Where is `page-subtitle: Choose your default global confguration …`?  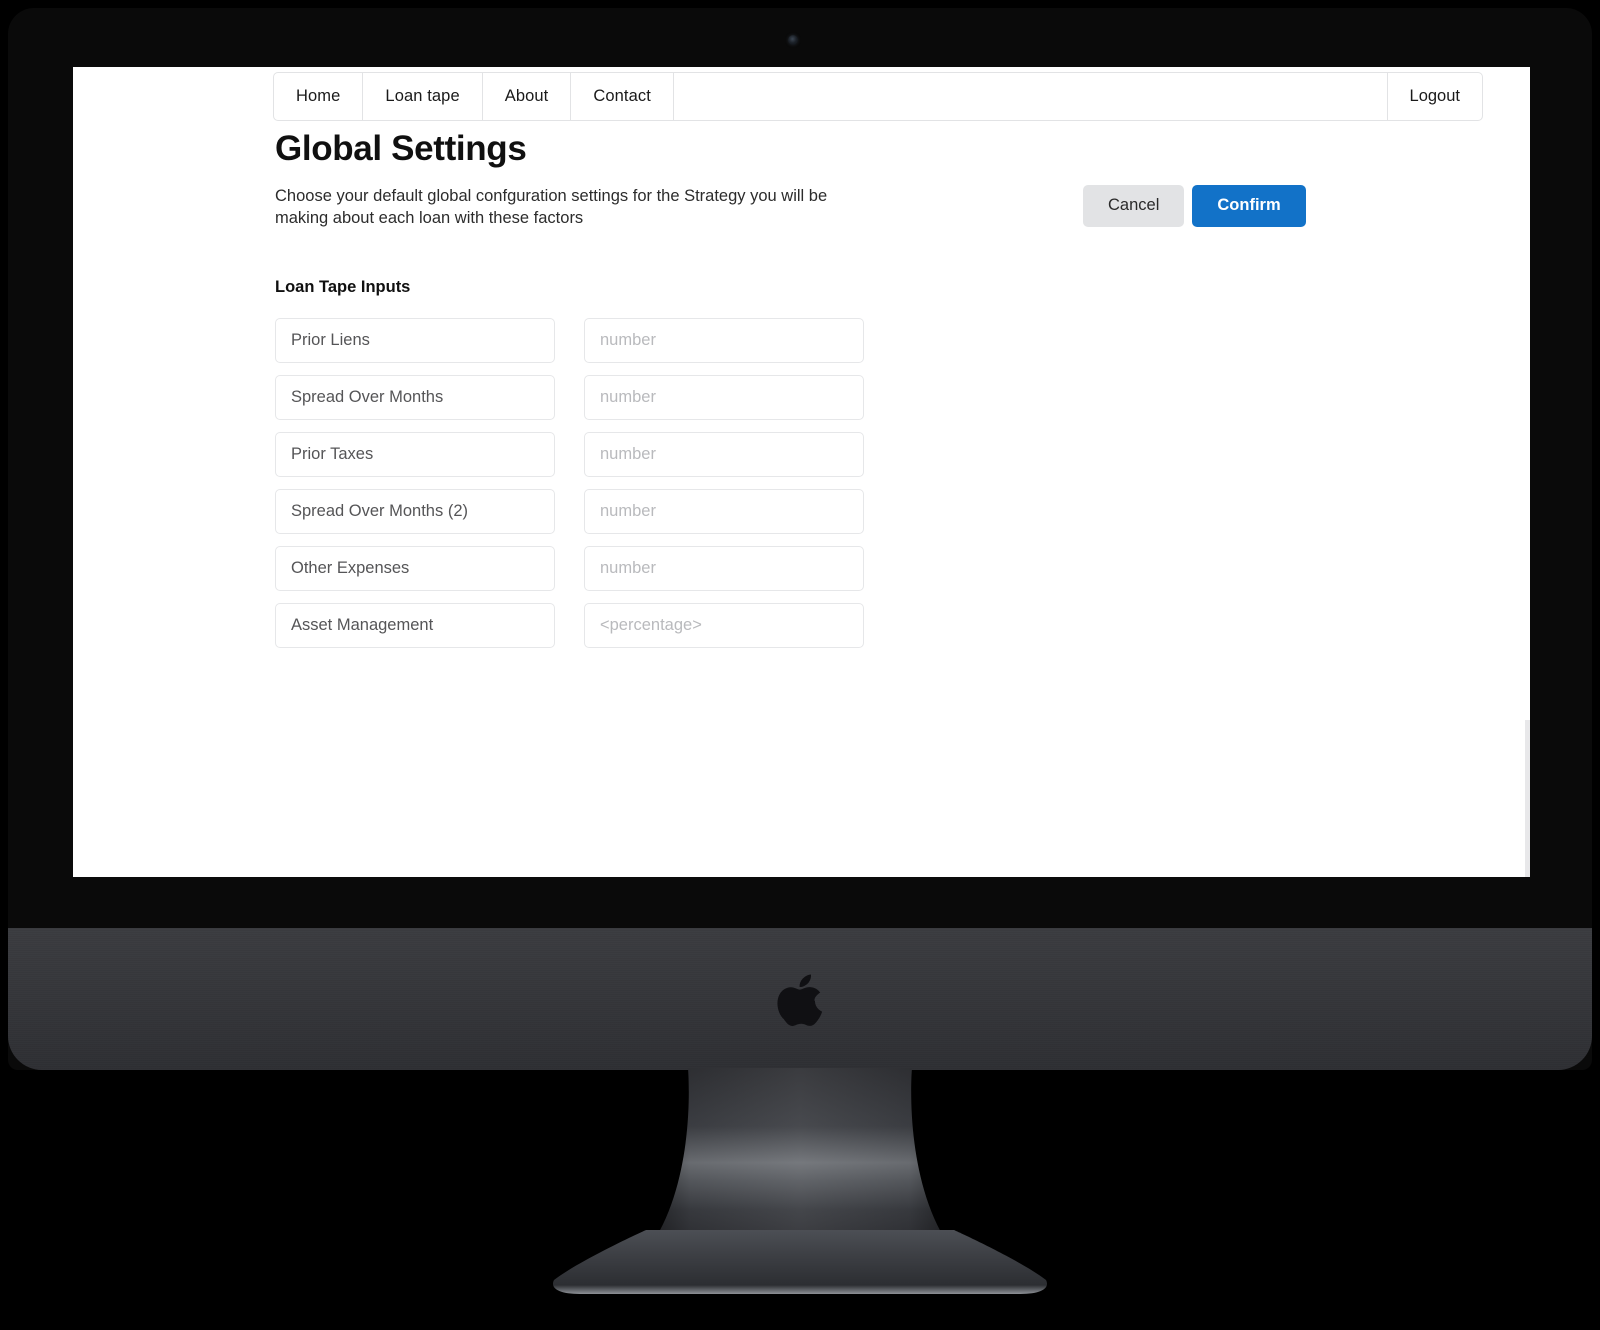
page-subtitle: Choose your default global confguration … is located at coordinates (551, 207).